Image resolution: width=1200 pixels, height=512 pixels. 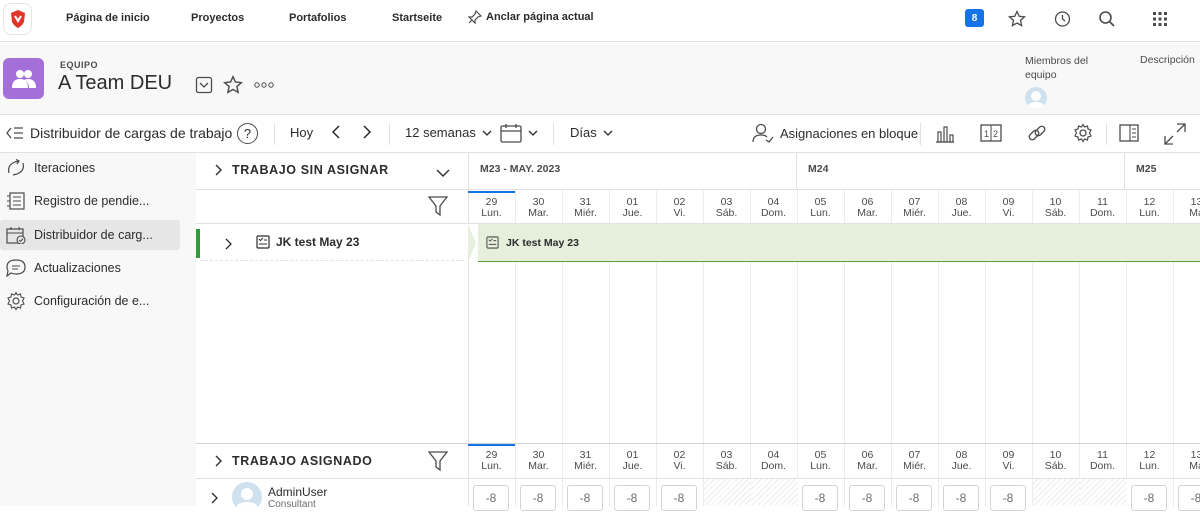 What do you see at coordinates (974, 18) in the screenshot?
I see `notification-badge: 8` at bounding box center [974, 18].